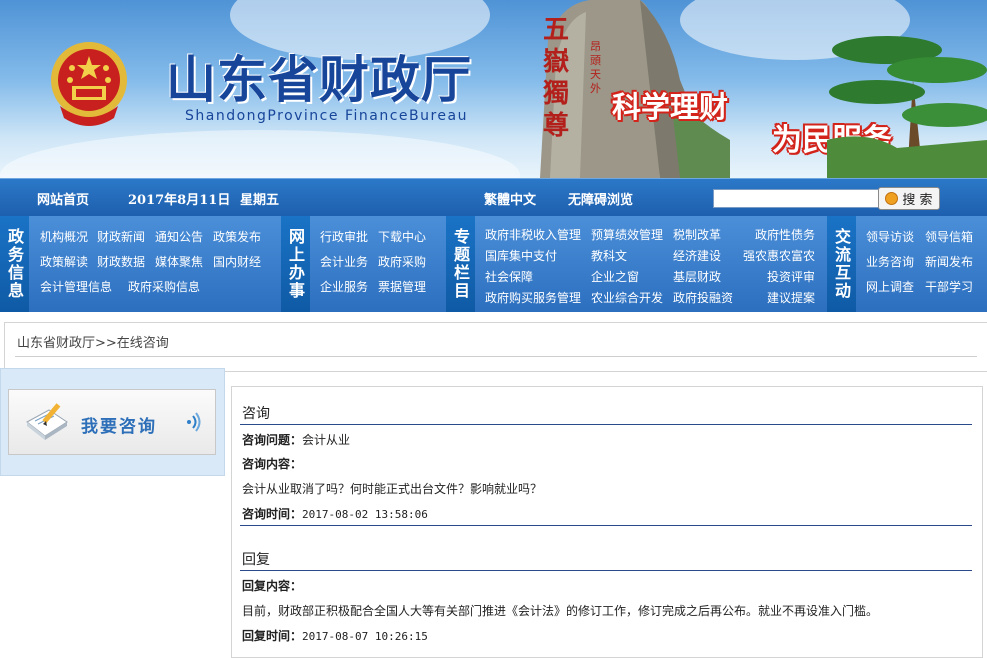  What do you see at coordinates (460, 264) in the screenshot?
I see `menu-section-special-topics: 专题栏目` at bounding box center [460, 264].